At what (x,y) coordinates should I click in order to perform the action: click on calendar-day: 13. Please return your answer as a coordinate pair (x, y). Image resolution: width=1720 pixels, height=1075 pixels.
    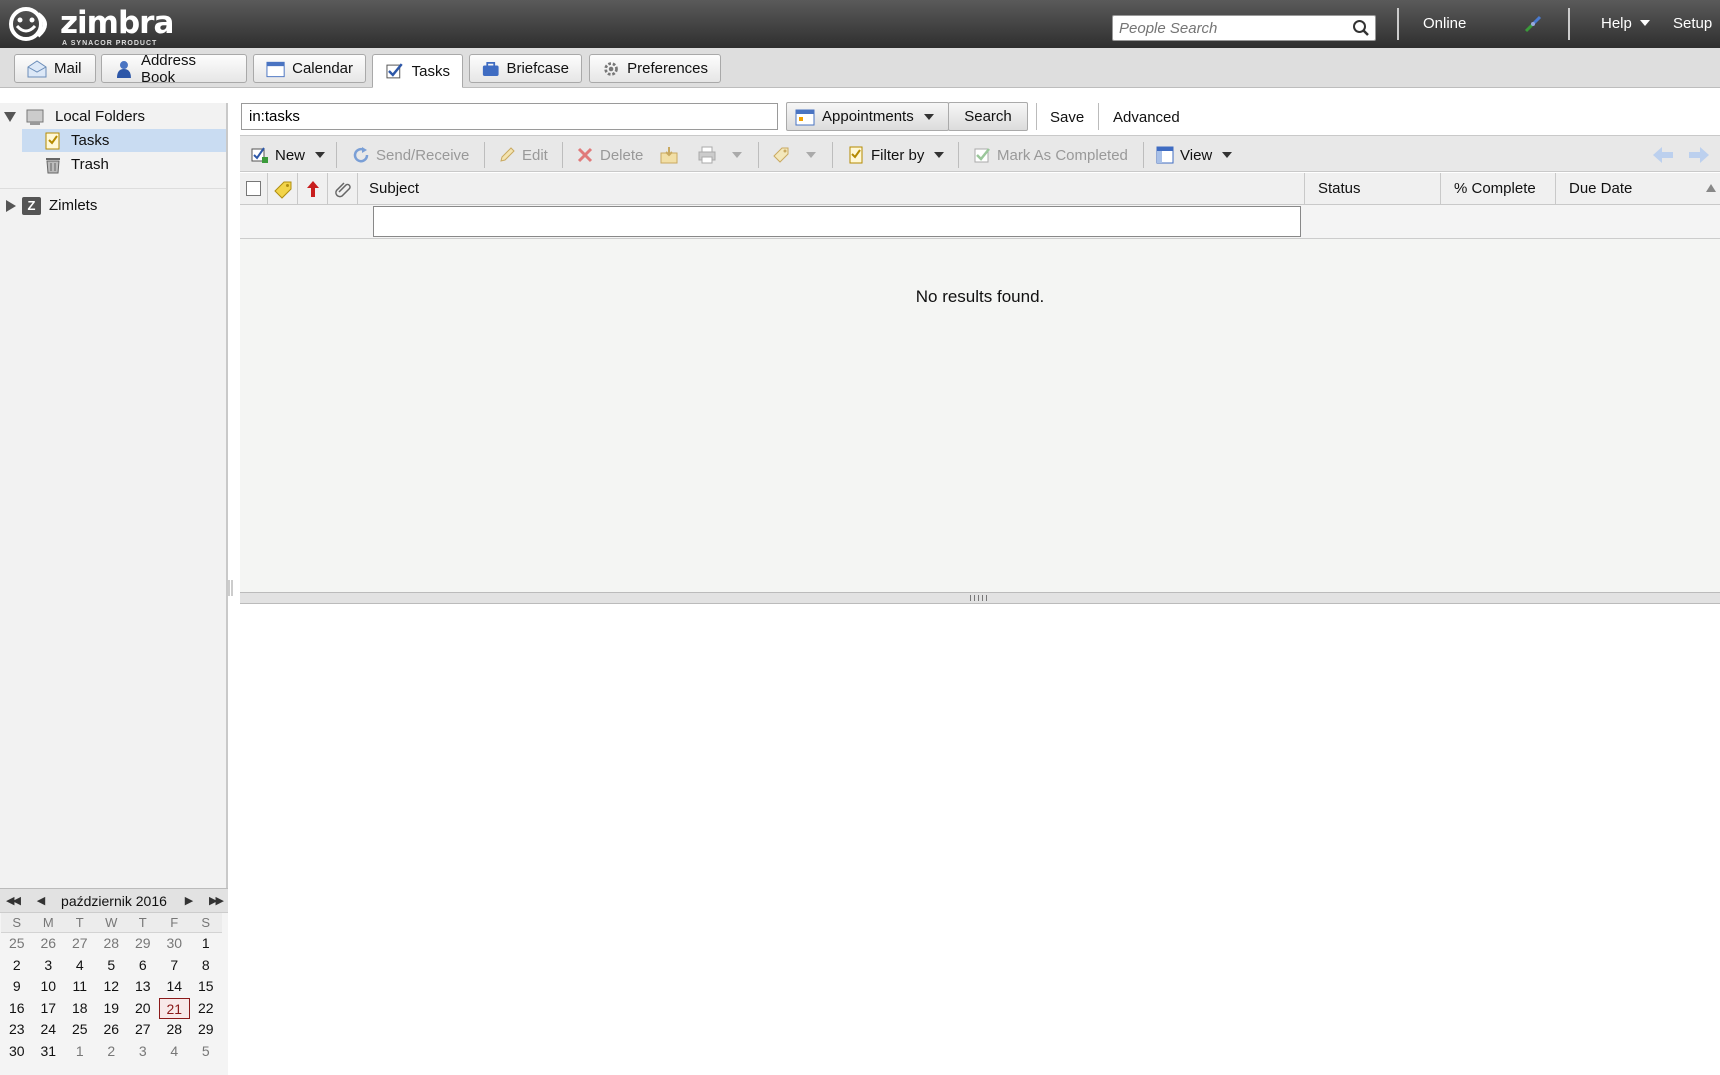
    Looking at the image, I should click on (143, 987).